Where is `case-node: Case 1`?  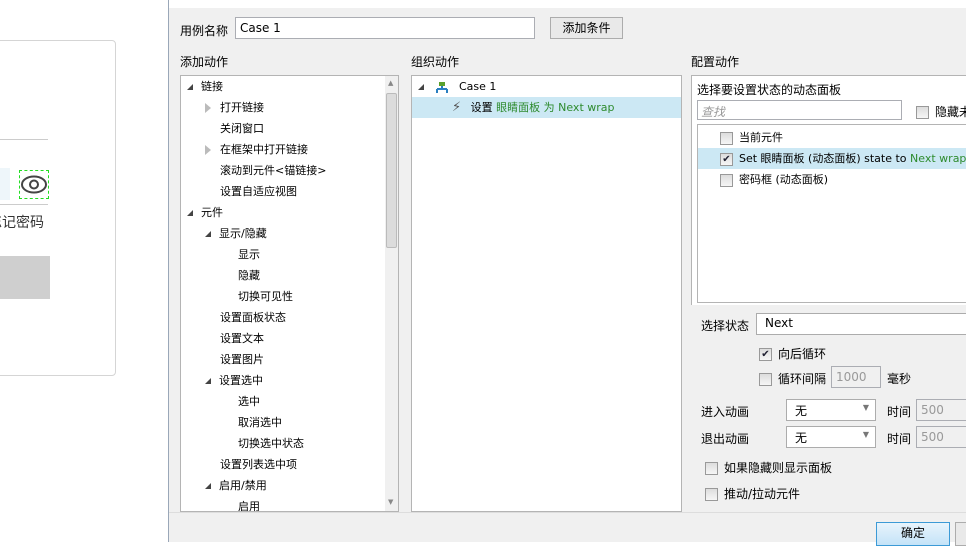 case-node: Case 1 is located at coordinates (457, 86).